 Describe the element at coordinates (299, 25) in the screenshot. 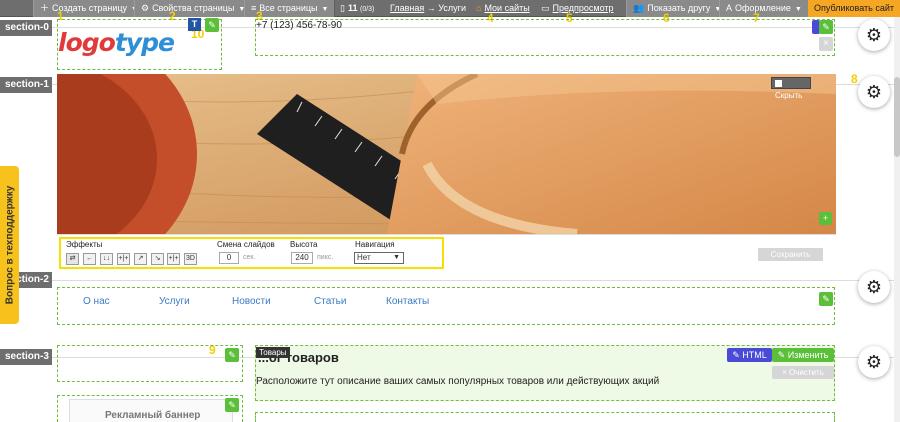

I see `phone-text: +7 (123) 456-78-90` at that location.